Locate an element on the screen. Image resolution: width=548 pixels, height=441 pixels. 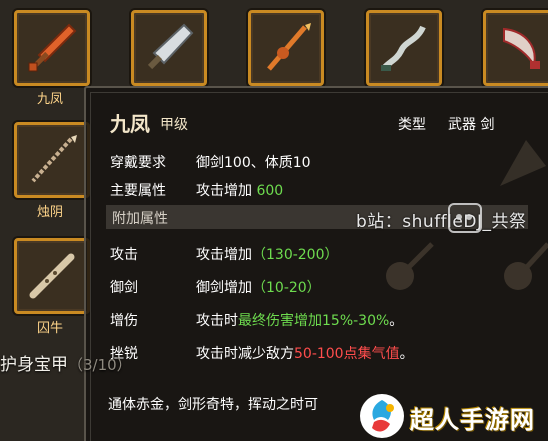
item-grade: 甲级 is located at coordinates (174, 125).